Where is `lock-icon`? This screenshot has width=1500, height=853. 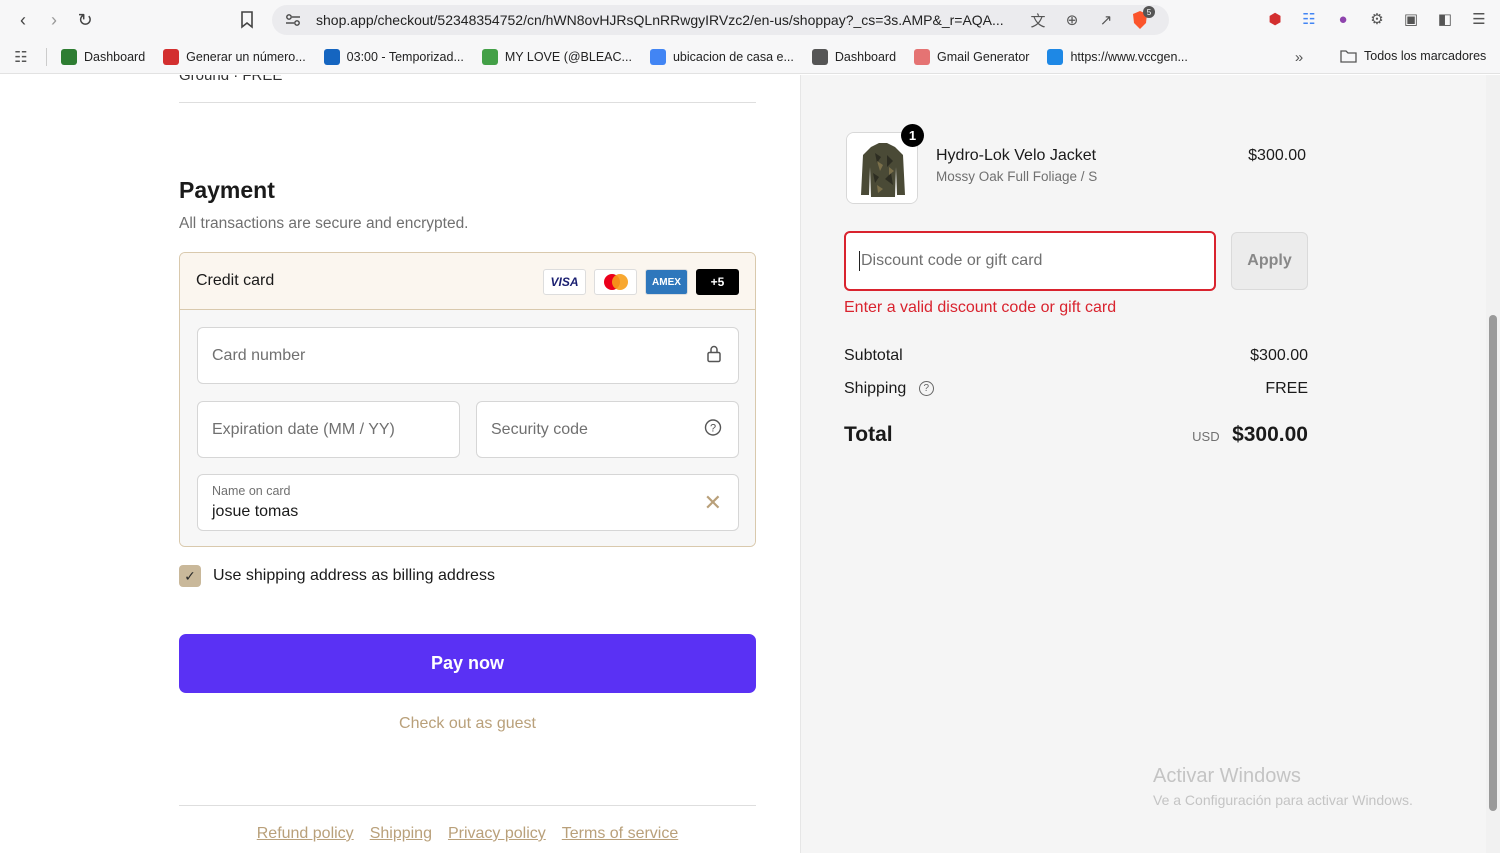 lock-icon is located at coordinates (714, 355).